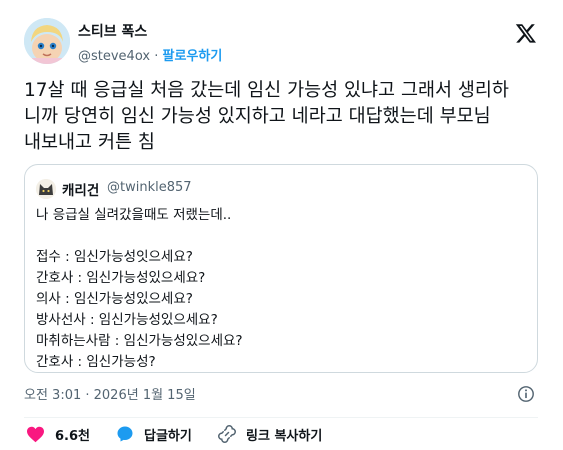 Image resolution: width=563 pixels, height=450 pixels. Describe the element at coordinates (281, 417) in the screenshot. I see `divider` at that location.